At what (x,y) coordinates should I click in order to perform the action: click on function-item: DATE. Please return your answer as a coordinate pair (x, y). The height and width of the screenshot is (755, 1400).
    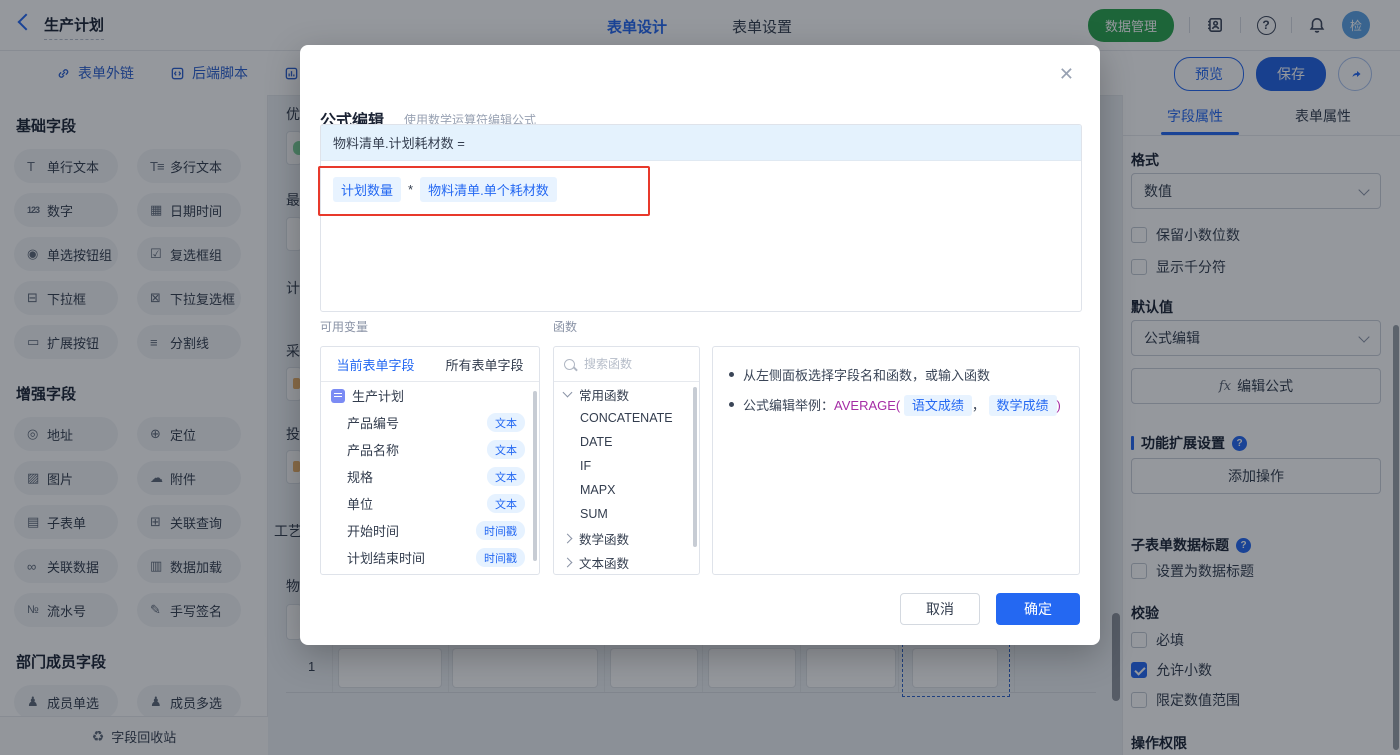
    Looking at the image, I should click on (626, 442).